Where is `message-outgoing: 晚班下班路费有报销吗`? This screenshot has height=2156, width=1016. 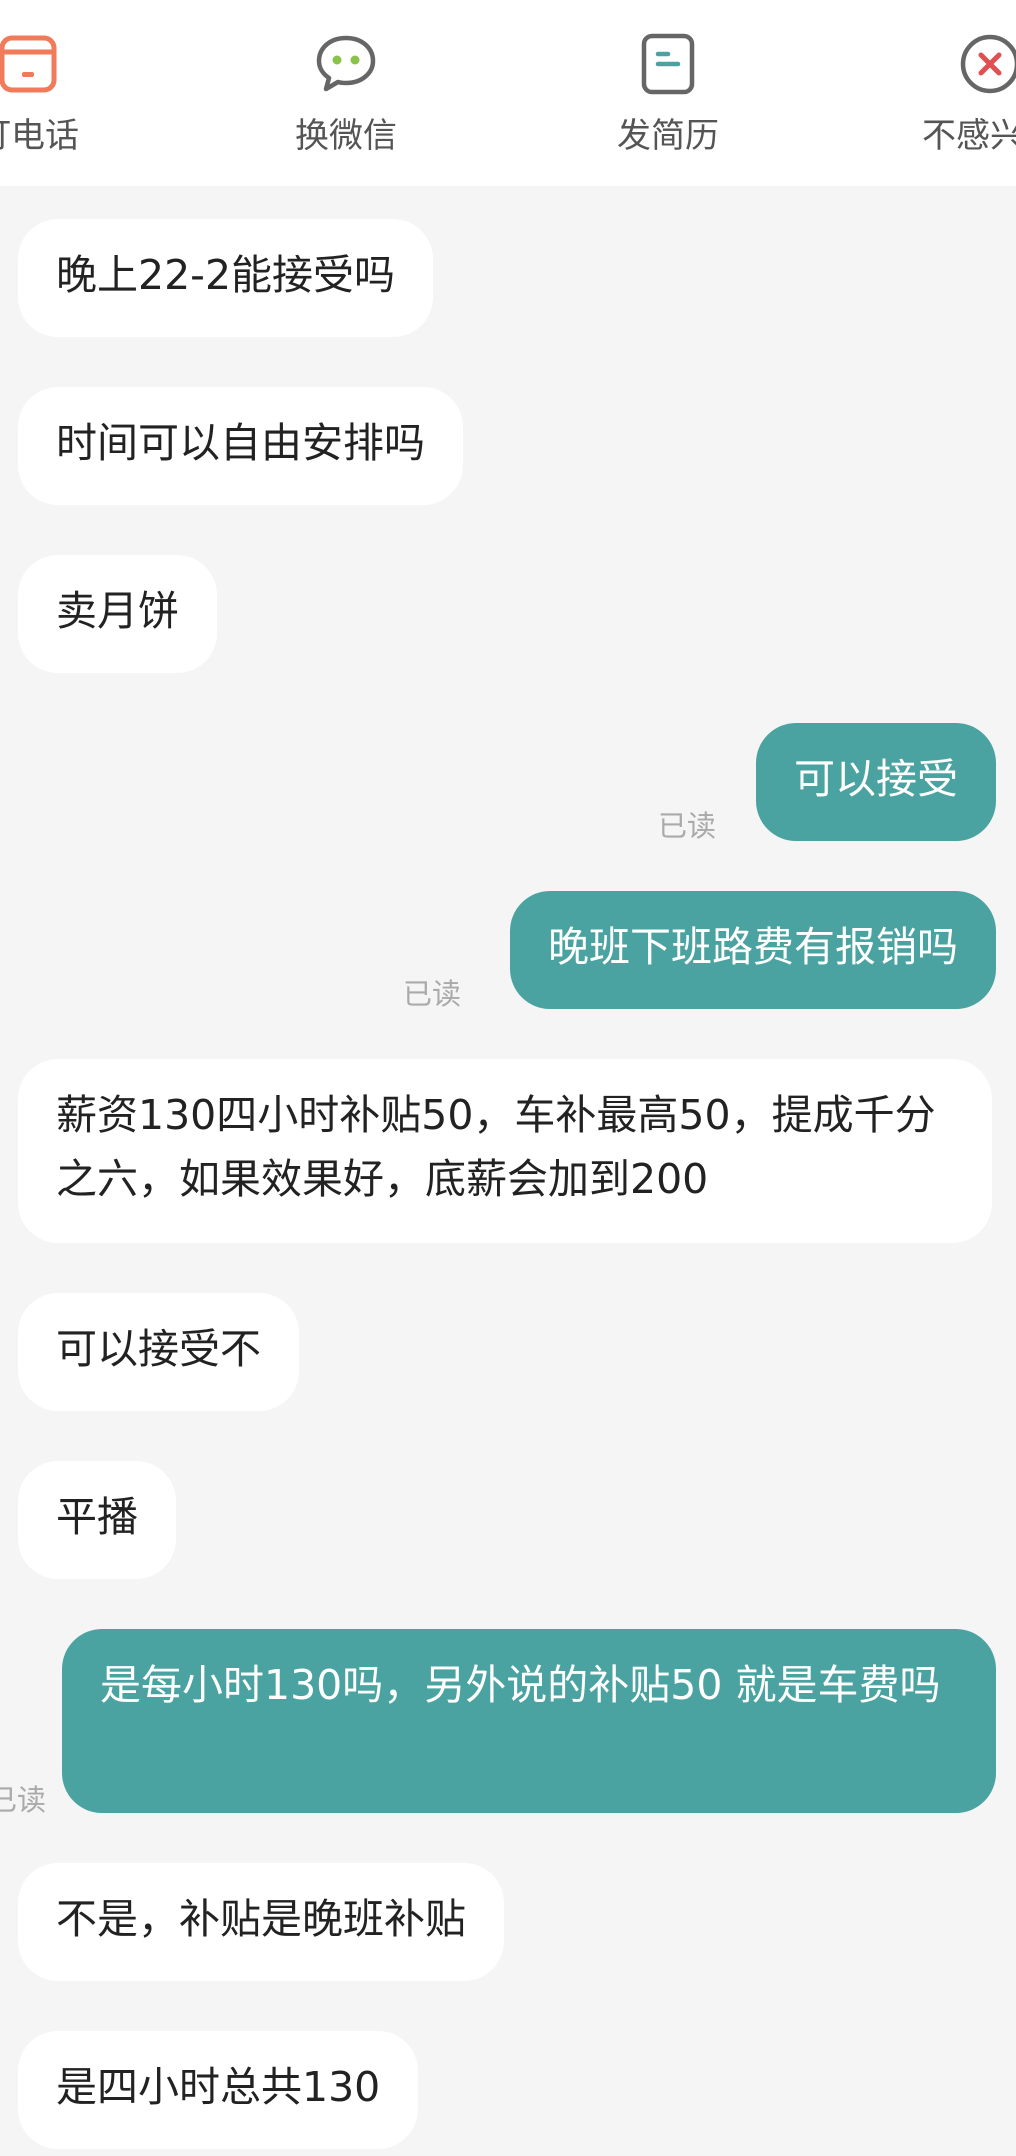 message-outgoing: 晚班下班路费有报销吗 is located at coordinates (753, 950).